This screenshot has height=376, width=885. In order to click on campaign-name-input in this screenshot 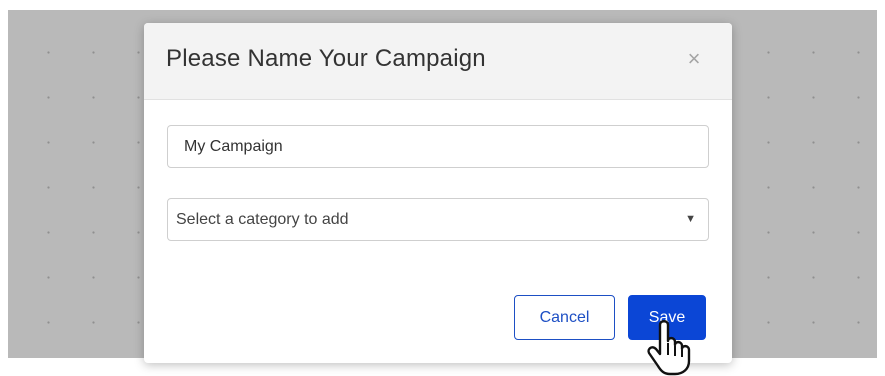, I will do `click(438, 146)`.